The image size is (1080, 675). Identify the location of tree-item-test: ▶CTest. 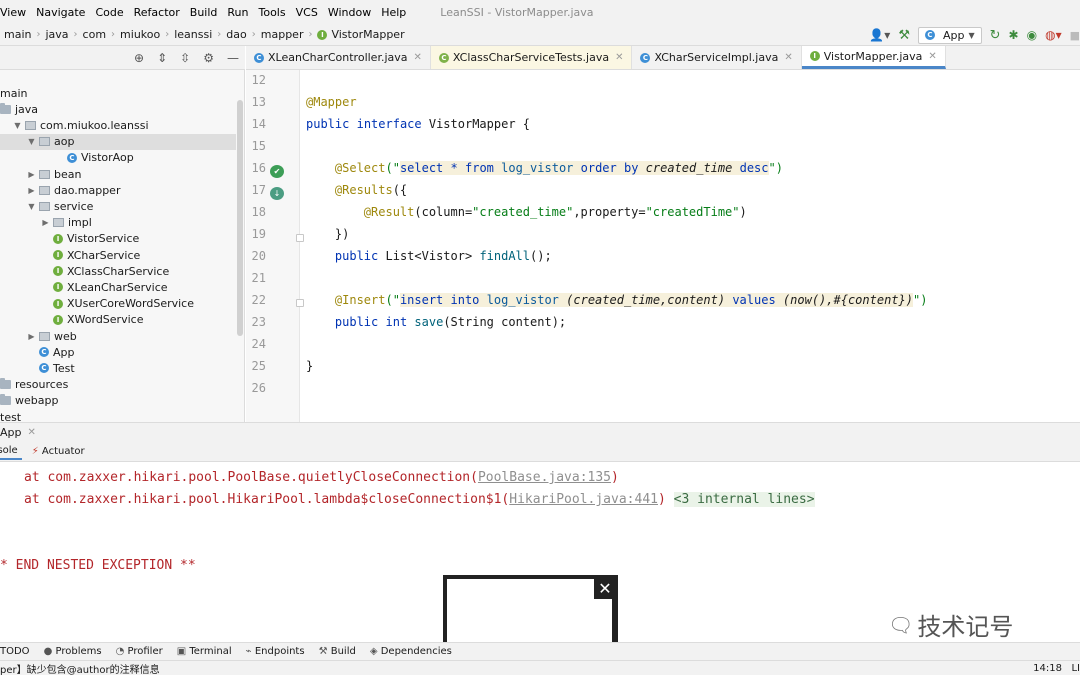
(118, 368).